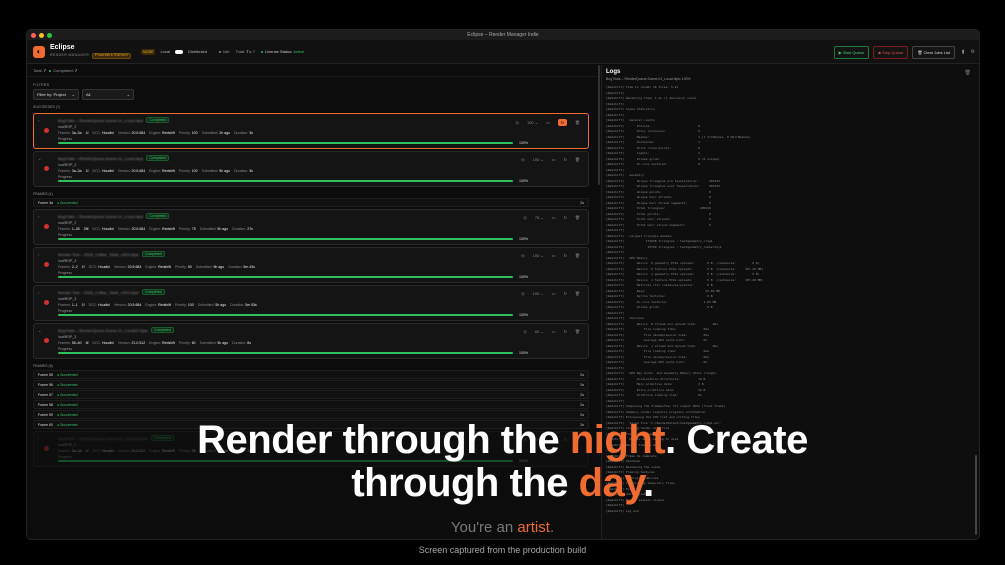 The width and height of the screenshot is (1005, 565). What do you see at coordinates (503, 35) in the screenshot?
I see `window-title: Eclipse – Render Manager Indie` at bounding box center [503, 35].